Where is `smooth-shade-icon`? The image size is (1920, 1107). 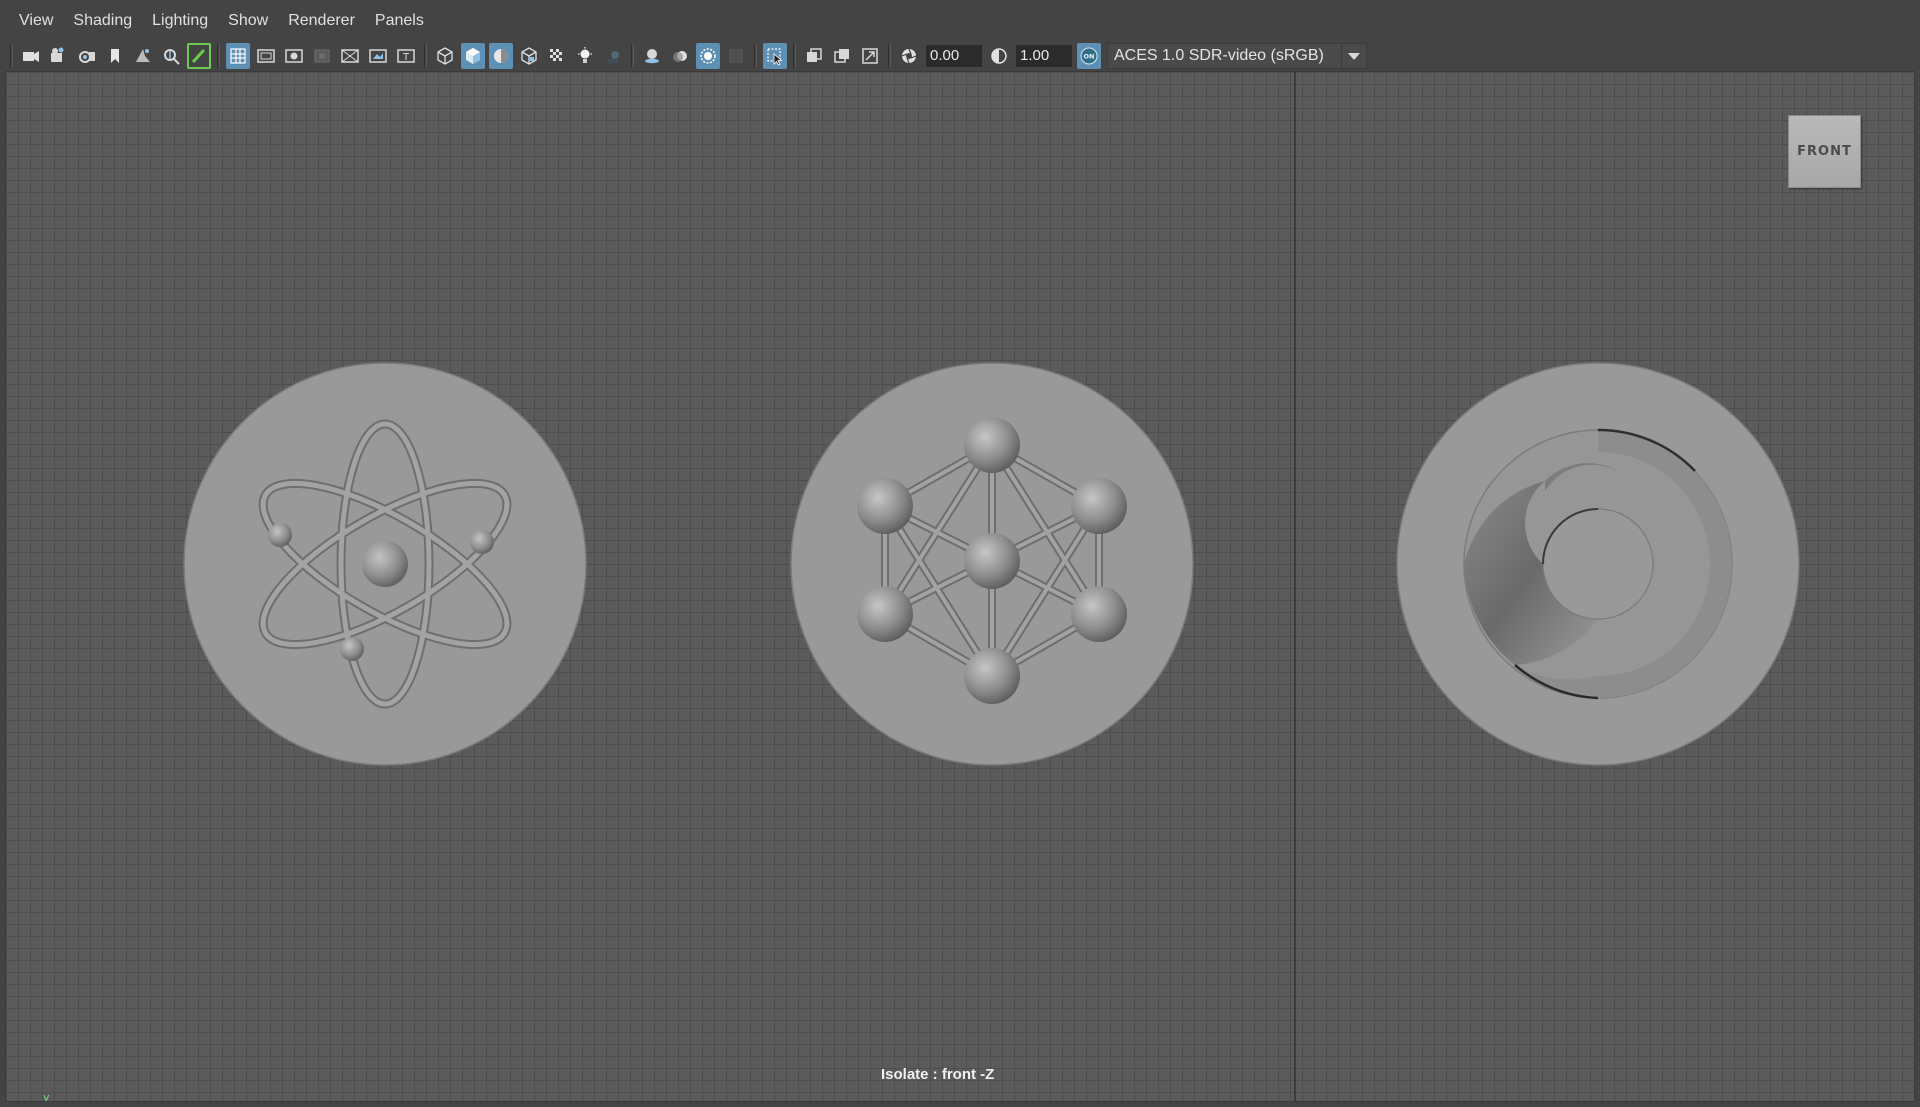 smooth-shade-icon is located at coordinates (473, 55).